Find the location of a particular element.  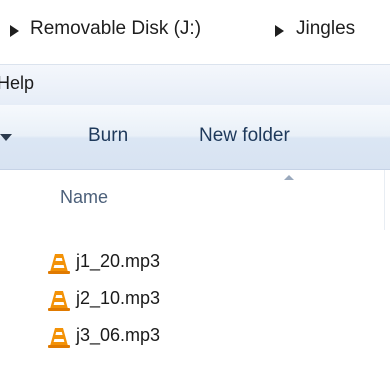

list-item: j1_20.mp3 is located at coordinates (213, 263).